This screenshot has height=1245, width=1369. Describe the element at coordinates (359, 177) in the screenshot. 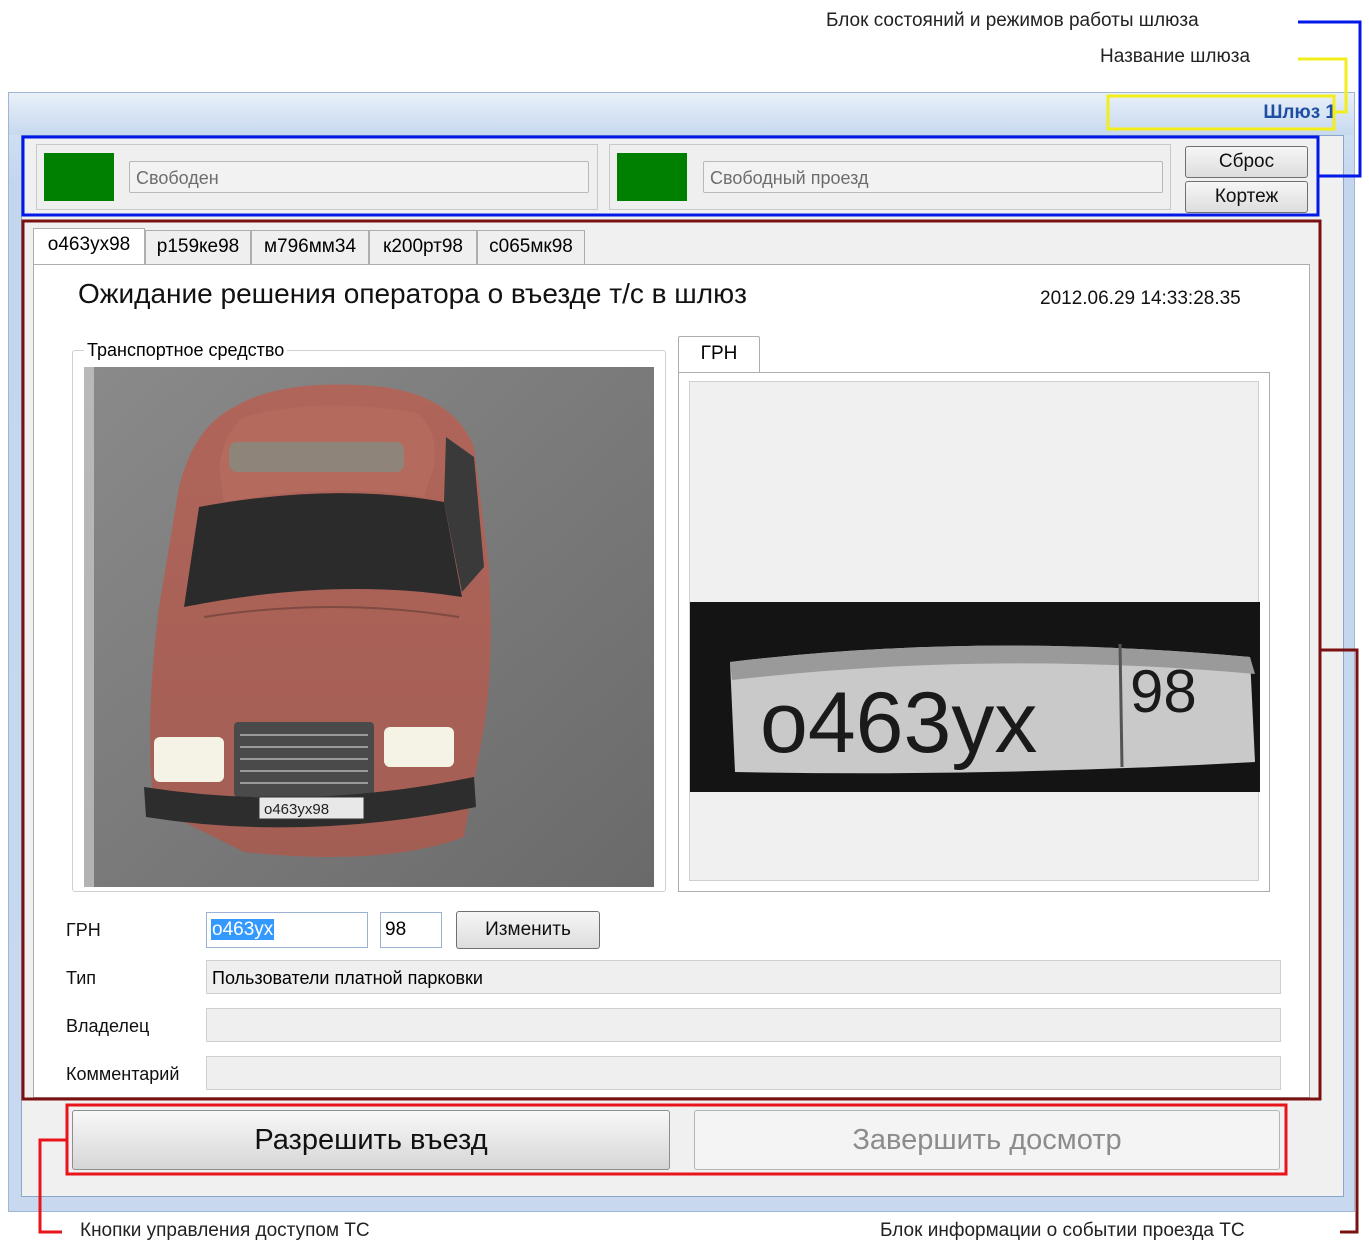

I see `state-field: Свободен` at that location.